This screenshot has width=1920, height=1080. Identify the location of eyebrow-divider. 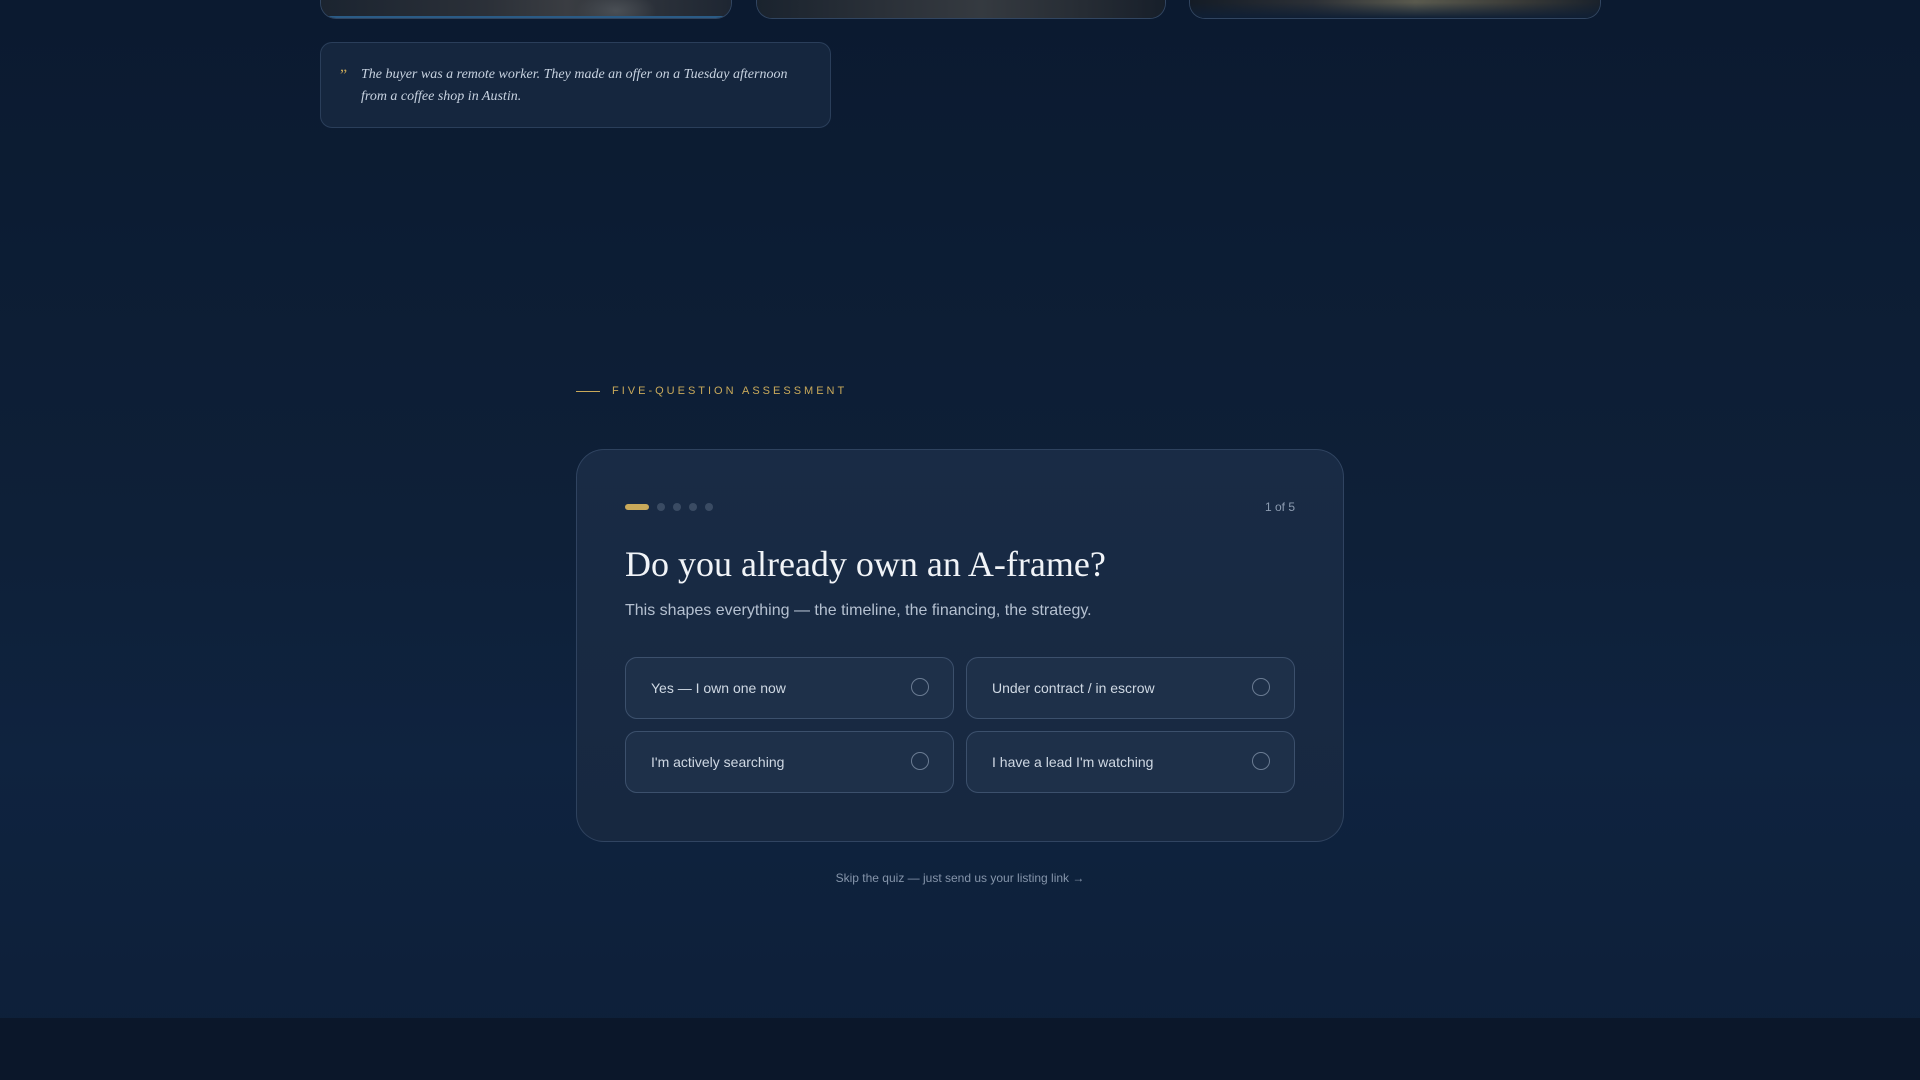
(588, 391).